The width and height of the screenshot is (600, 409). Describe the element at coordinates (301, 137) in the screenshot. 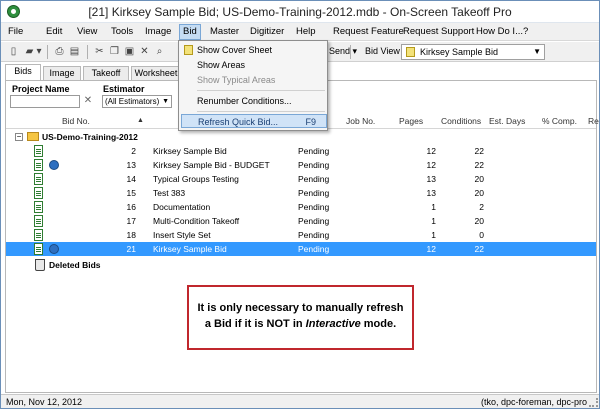

I see `project-row: − US-Demo-Training-2012` at that location.